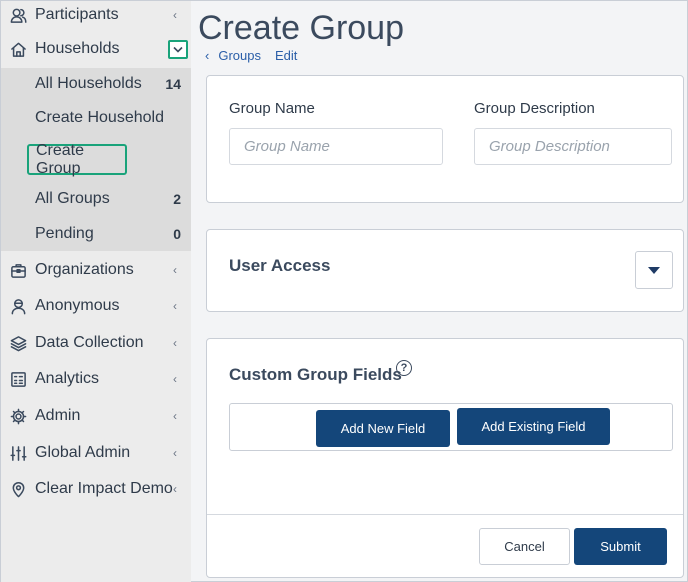 The width and height of the screenshot is (688, 582). I want to click on sidebar-item-global-admin: Global Admin ‹, so click(96, 453).